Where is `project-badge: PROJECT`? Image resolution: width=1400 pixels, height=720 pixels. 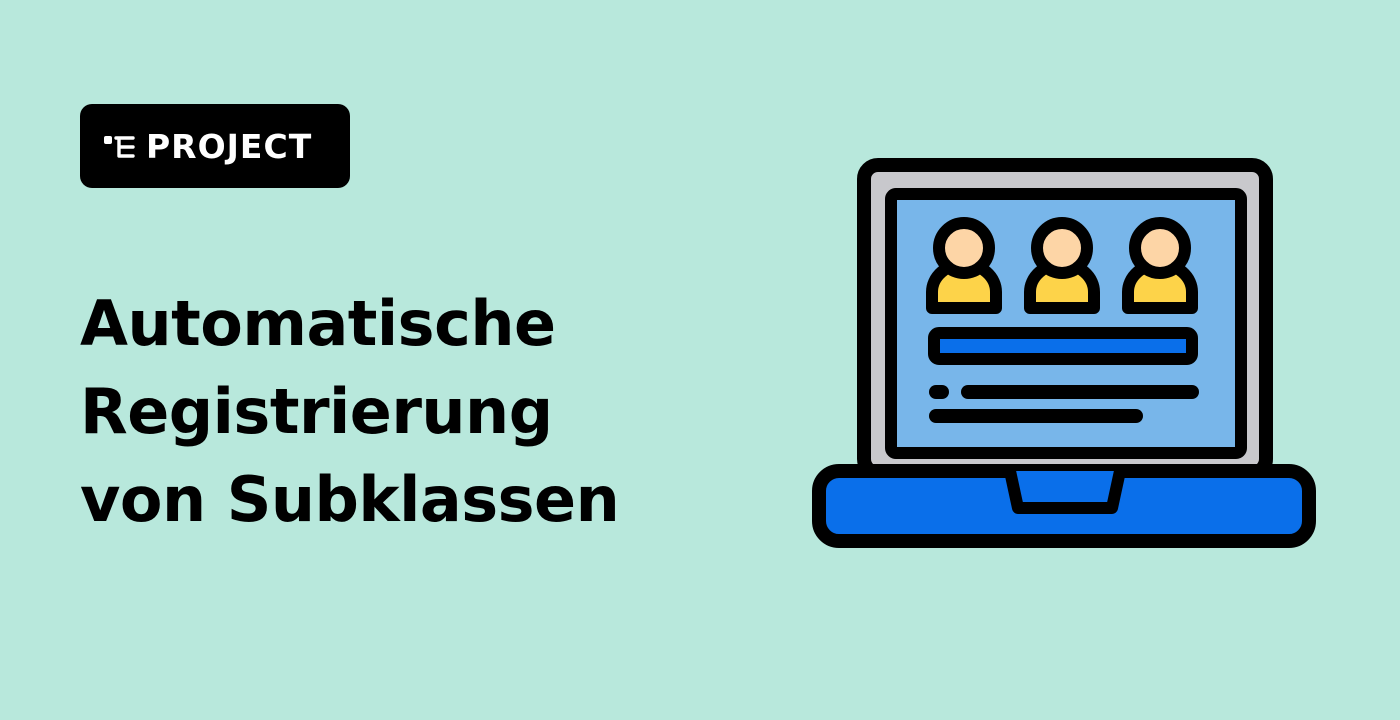
project-badge: PROJECT is located at coordinates (215, 146).